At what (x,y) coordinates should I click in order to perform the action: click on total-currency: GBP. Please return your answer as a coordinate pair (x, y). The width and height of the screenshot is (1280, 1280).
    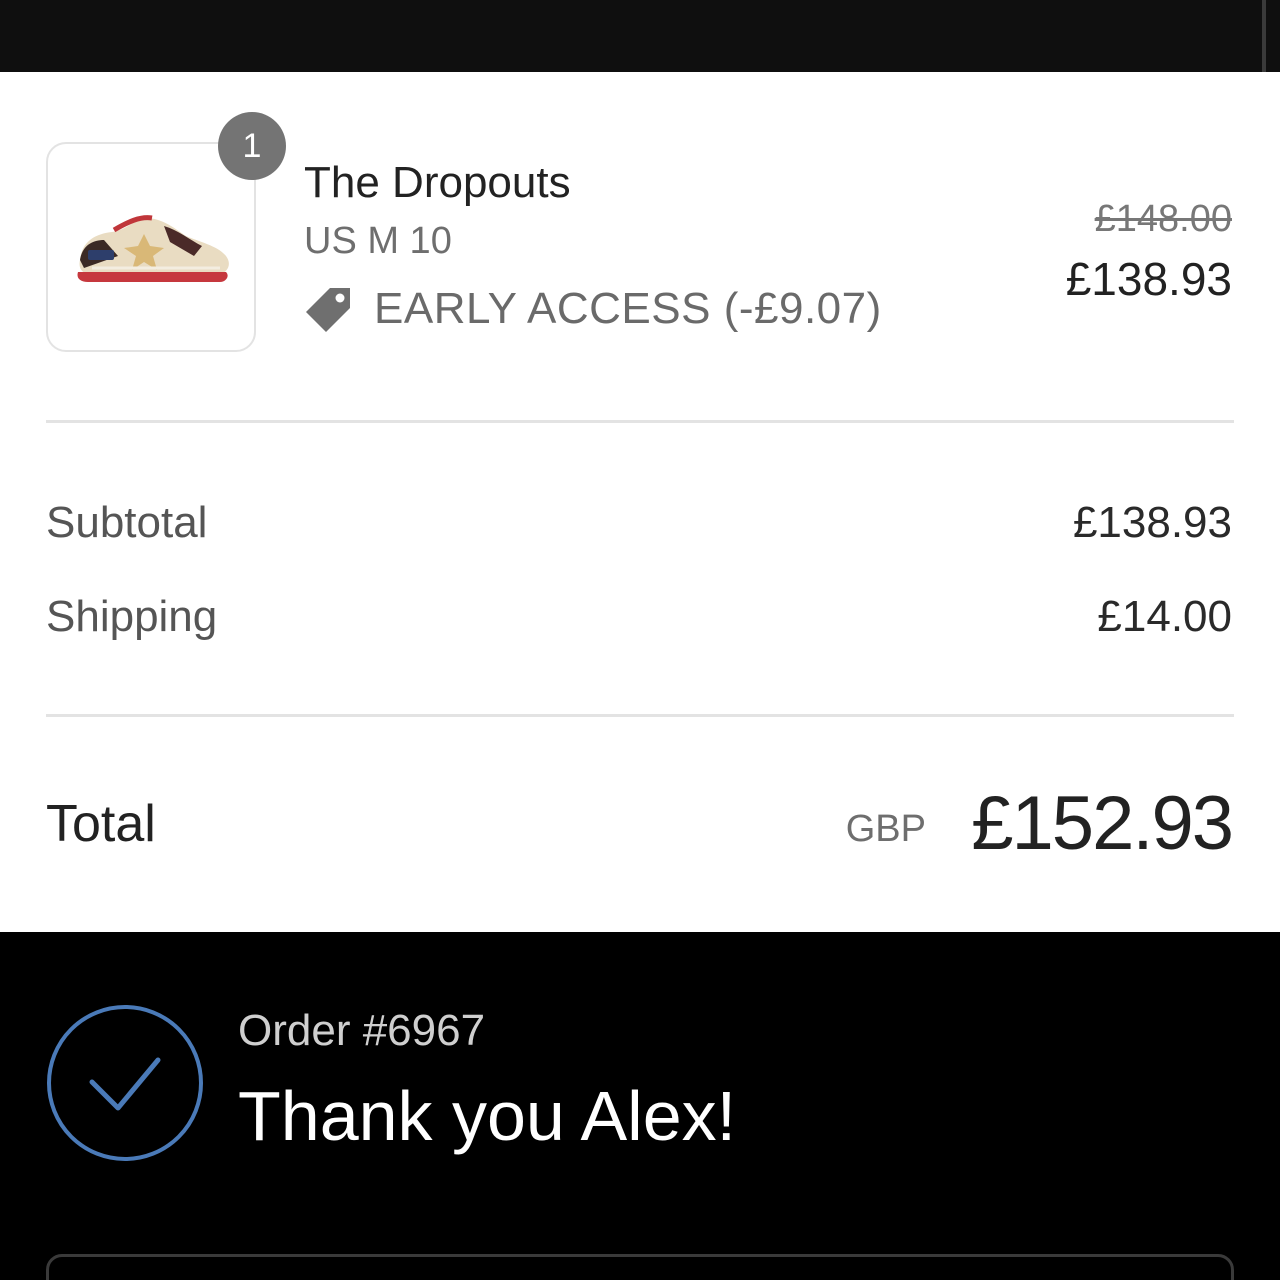
    Looking at the image, I should click on (885, 829).